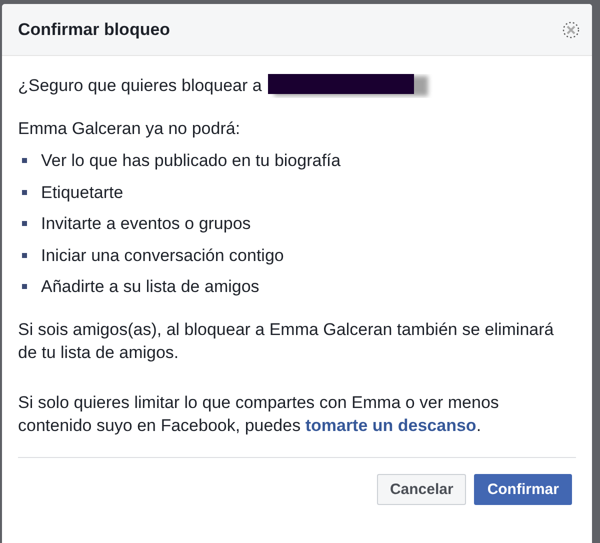 Image resolution: width=600 pixels, height=543 pixels. Describe the element at coordinates (286, 341) in the screenshot. I see `friends-note: Si sois amigos(as), al bloquear a Emma Galceran también se eliminará de tu lista de amigos.` at that location.